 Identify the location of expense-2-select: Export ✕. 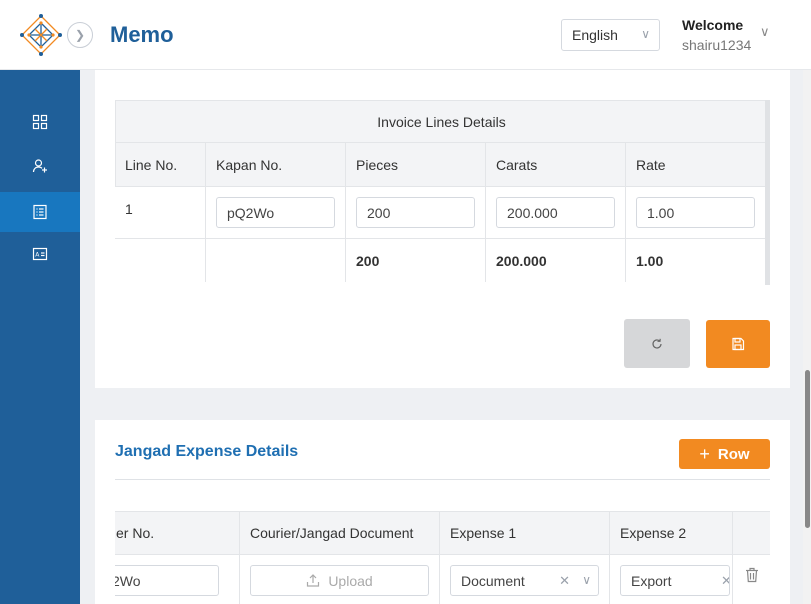
(675, 580).